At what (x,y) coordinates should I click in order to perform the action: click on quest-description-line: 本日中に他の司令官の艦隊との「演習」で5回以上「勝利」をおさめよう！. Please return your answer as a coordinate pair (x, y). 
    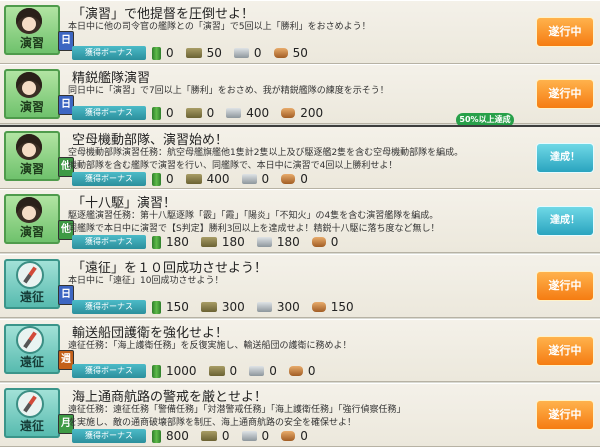
    Looking at the image, I should click on (219, 27).